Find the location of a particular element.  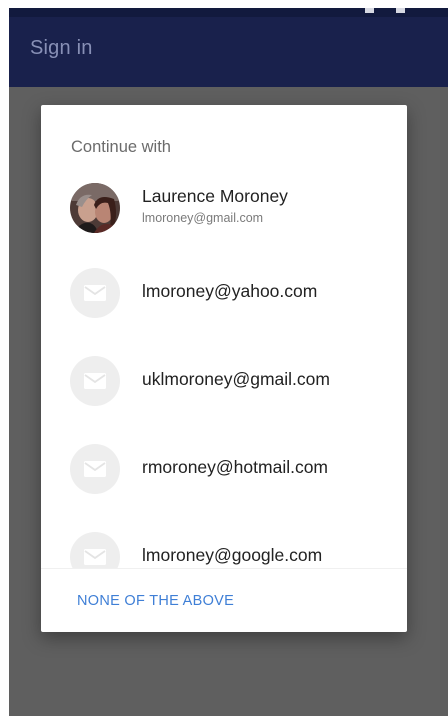

none-of-the-above-button: NONE OF THE ABOVE is located at coordinates (155, 601).